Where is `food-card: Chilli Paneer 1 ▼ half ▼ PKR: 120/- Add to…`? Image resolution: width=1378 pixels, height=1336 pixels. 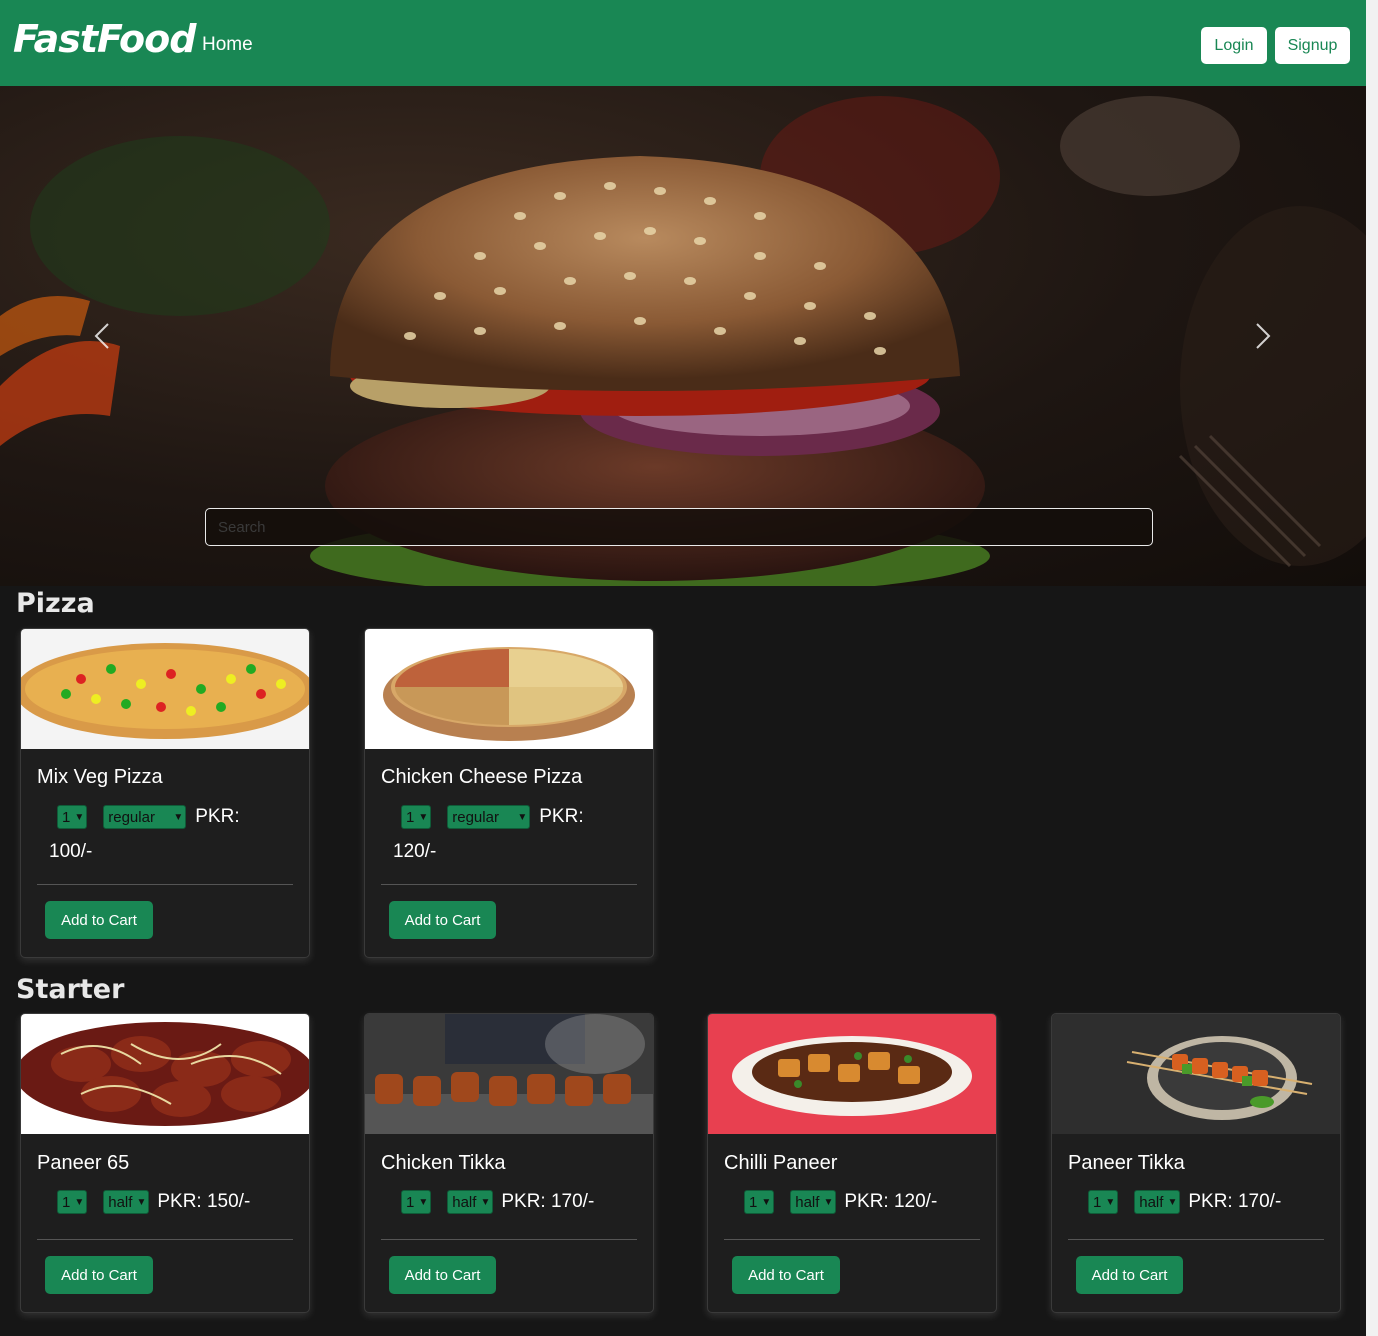
food-card: Chilli Paneer 1 ▼ half ▼ PKR: 120/- Add to… is located at coordinates (852, 1163).